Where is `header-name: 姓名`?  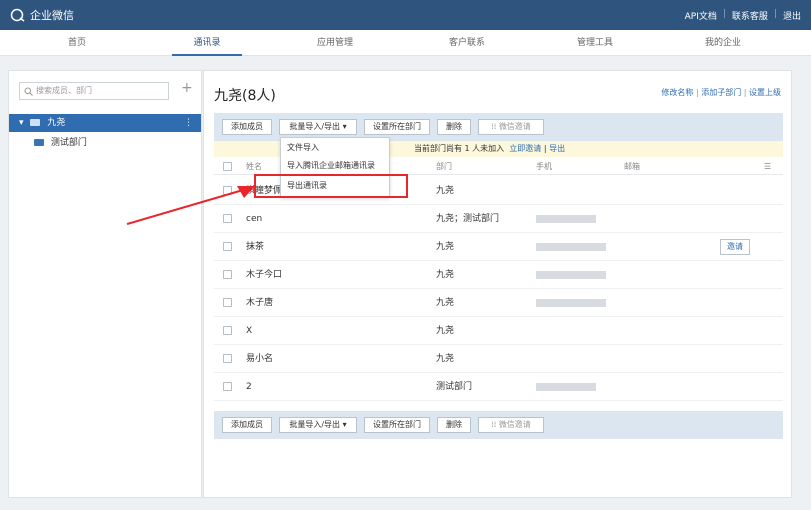 header-name: 姓名 is located at coordinates (254, 166).